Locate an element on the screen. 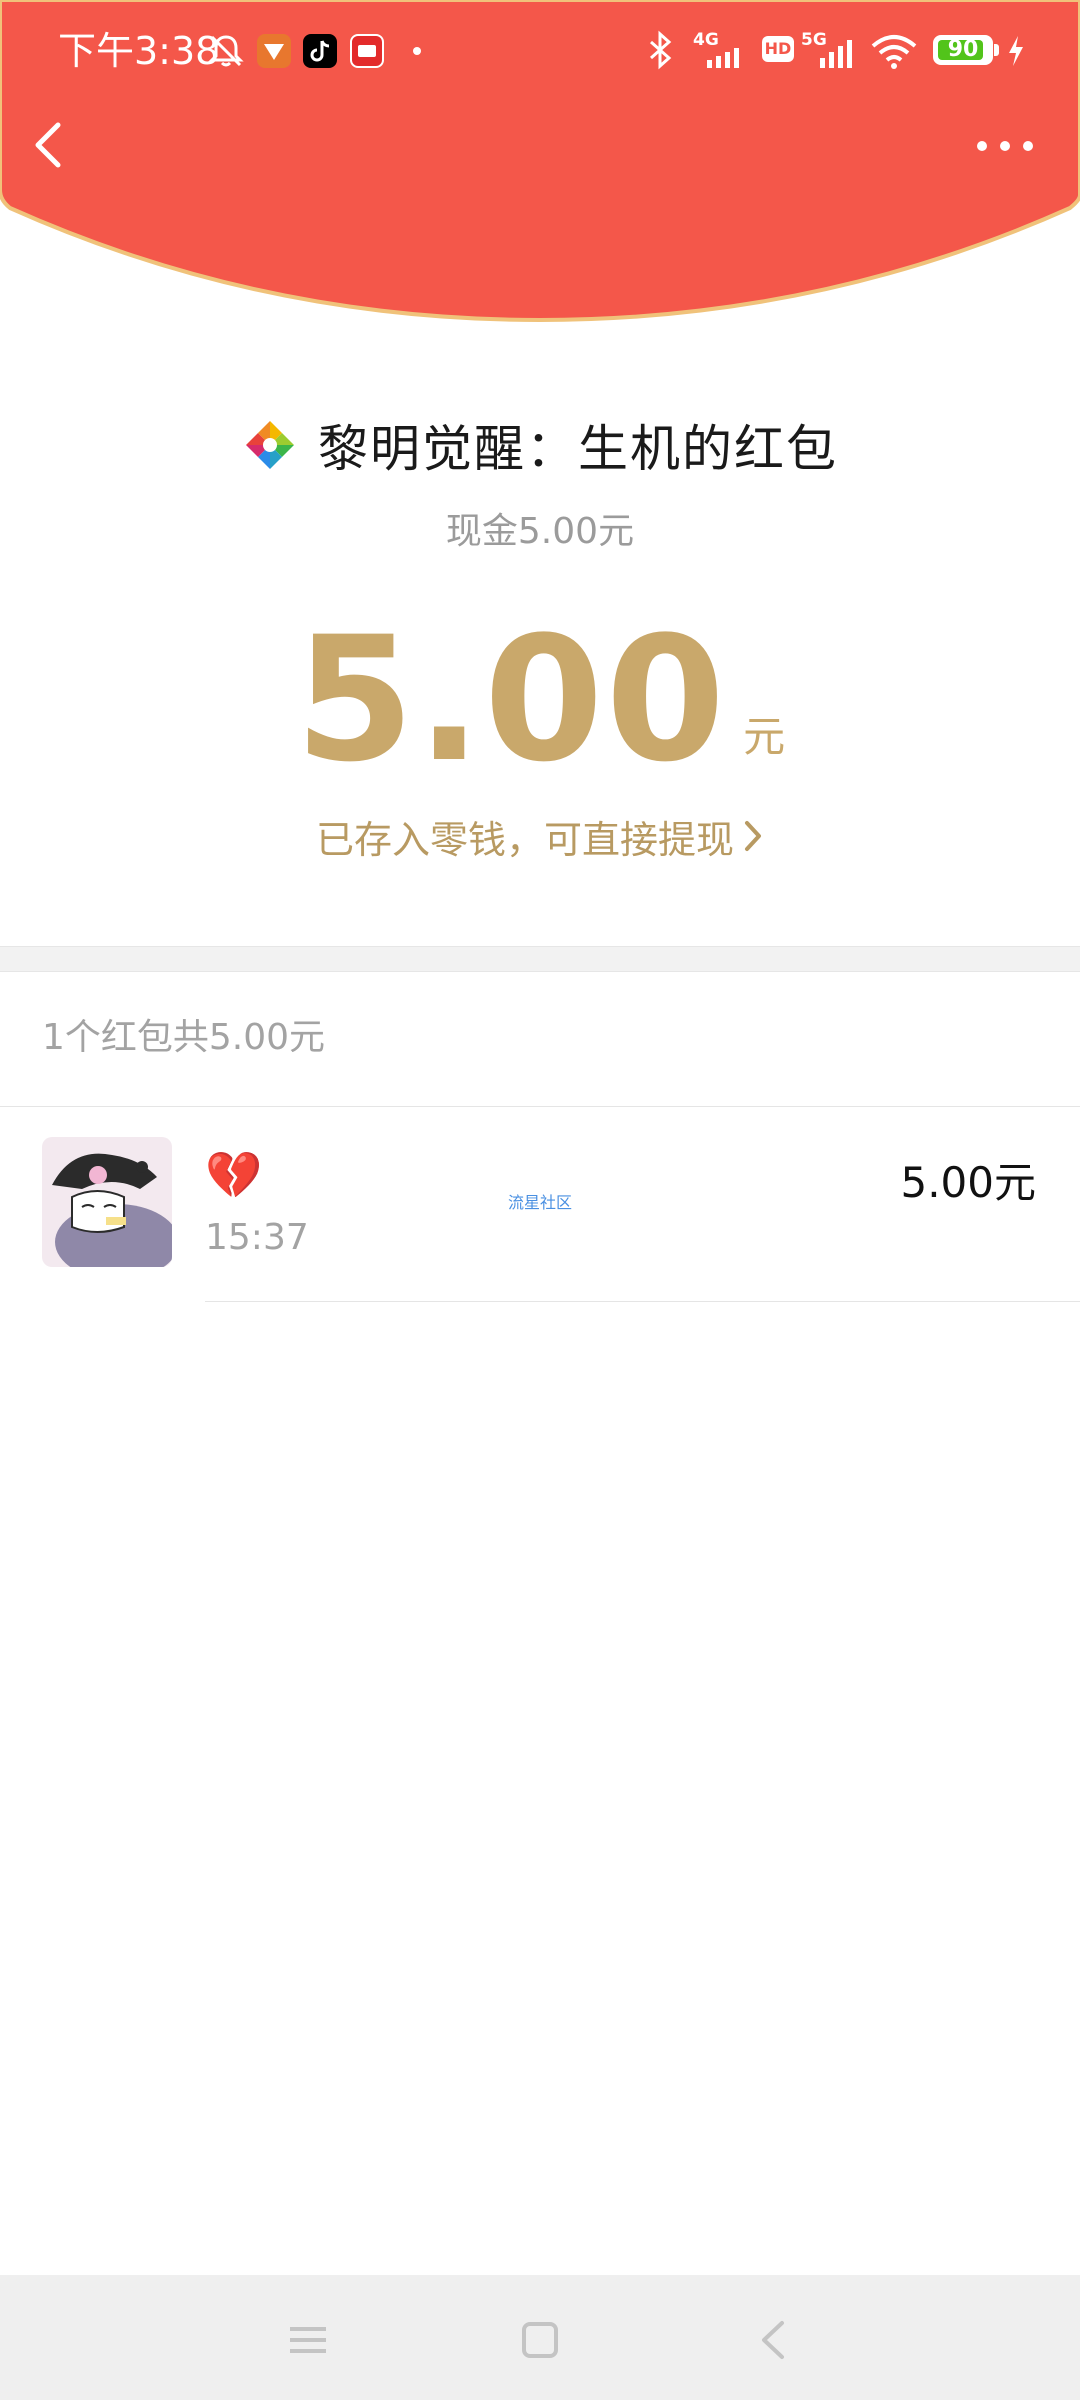  chevron-right-icon is located at coordinates (753, 836).